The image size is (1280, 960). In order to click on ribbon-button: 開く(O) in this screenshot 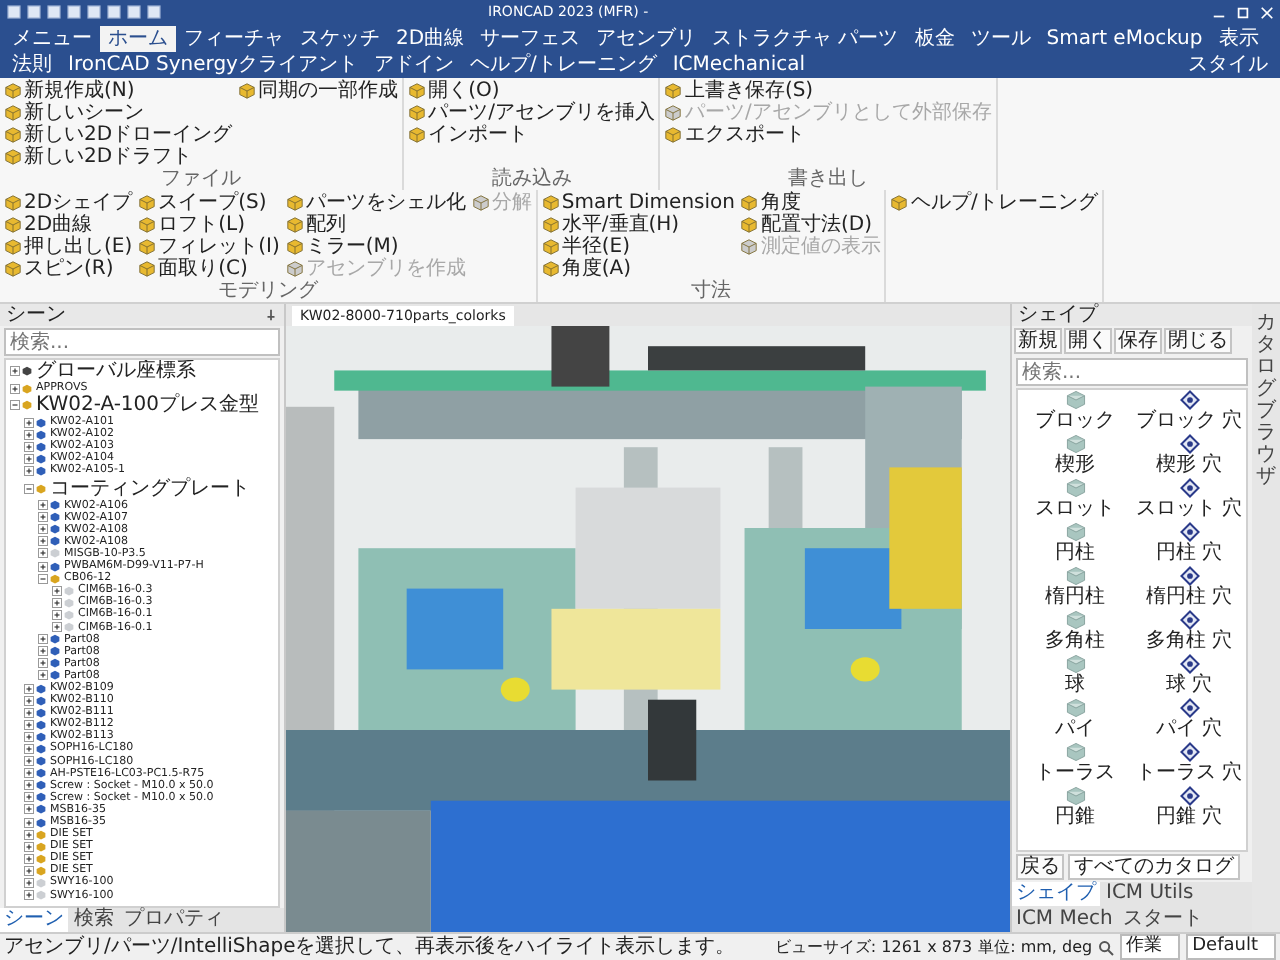, I will do `click(531, 91)`.